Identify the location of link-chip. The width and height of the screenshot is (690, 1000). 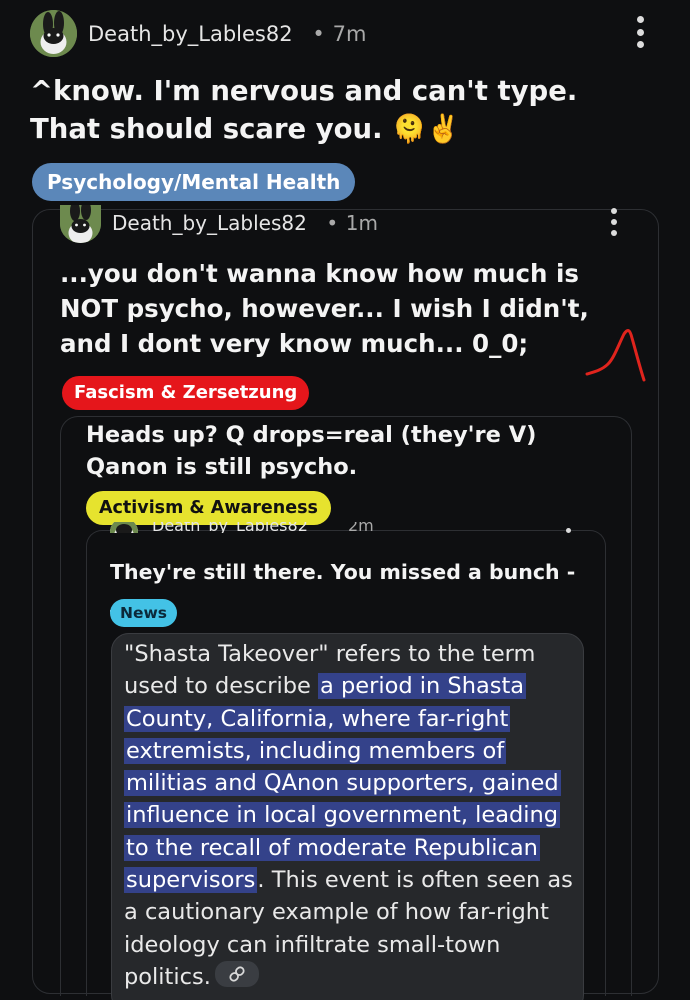
(236, 974).